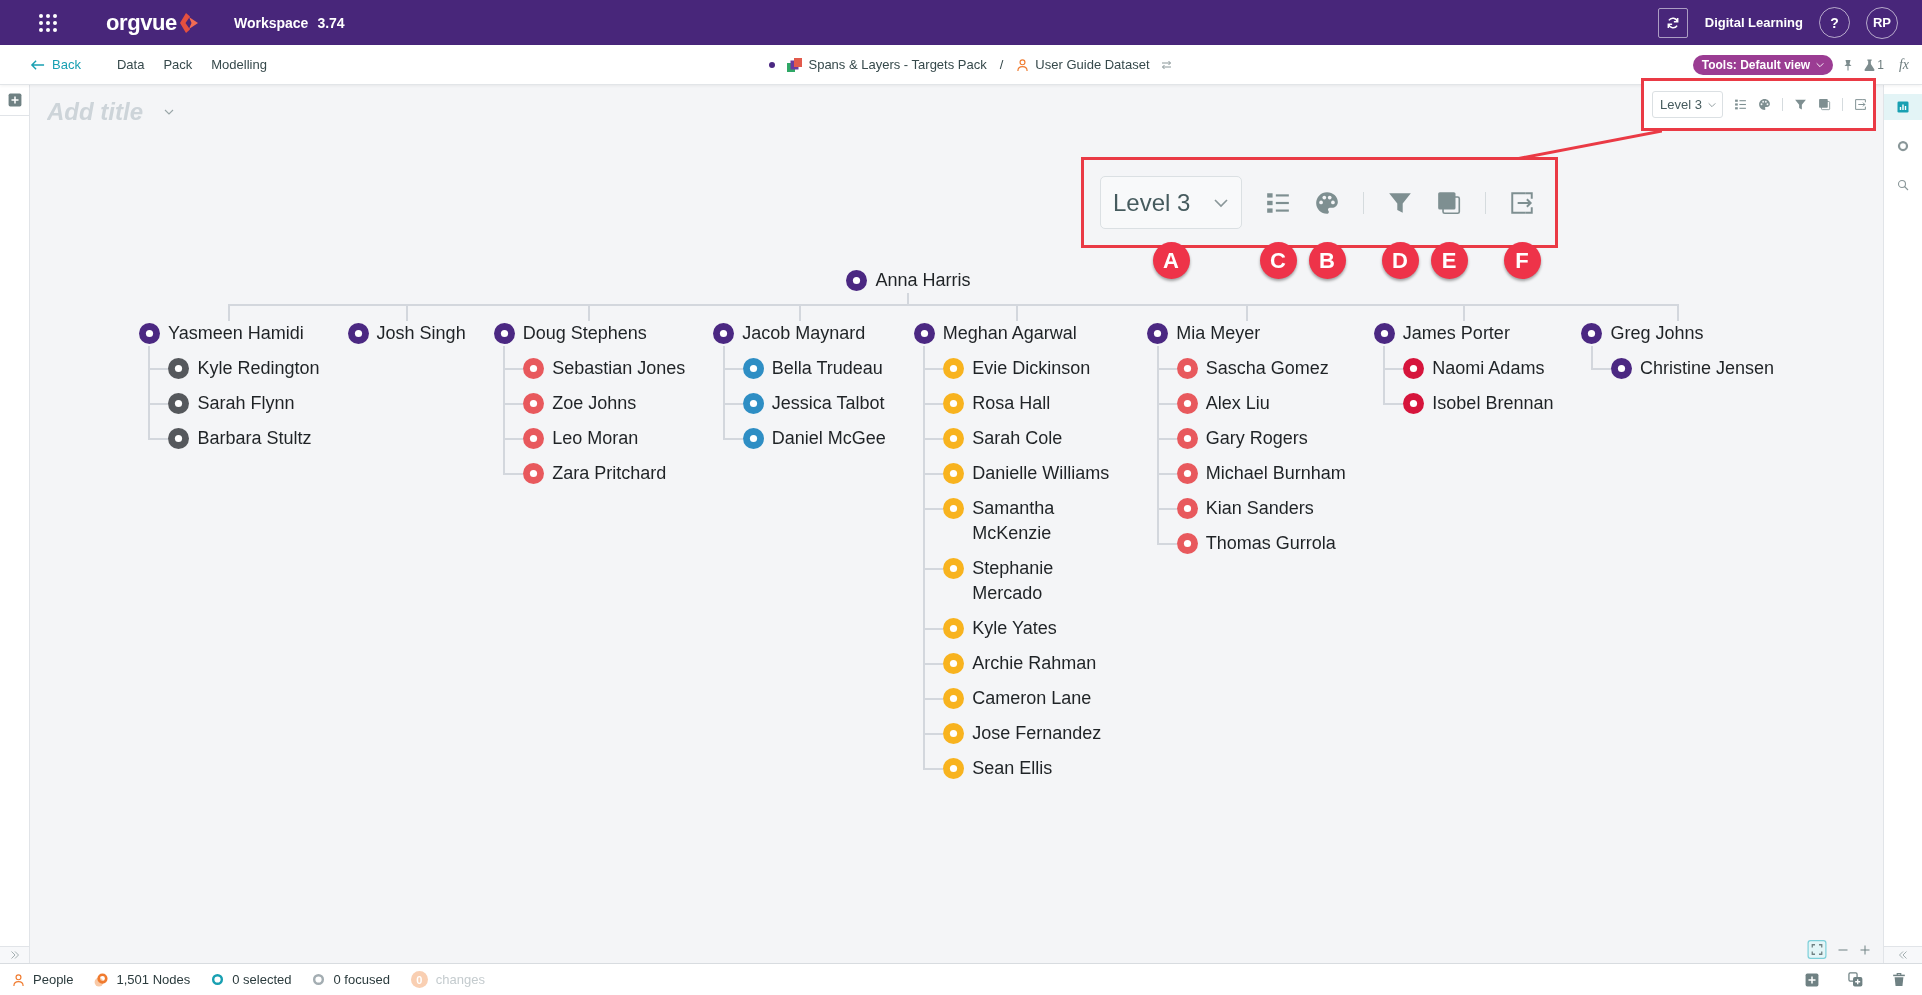 The height and width of the screenshot is (995, 1922). I want to click on fit-screen-icon, so click(1817, 949).